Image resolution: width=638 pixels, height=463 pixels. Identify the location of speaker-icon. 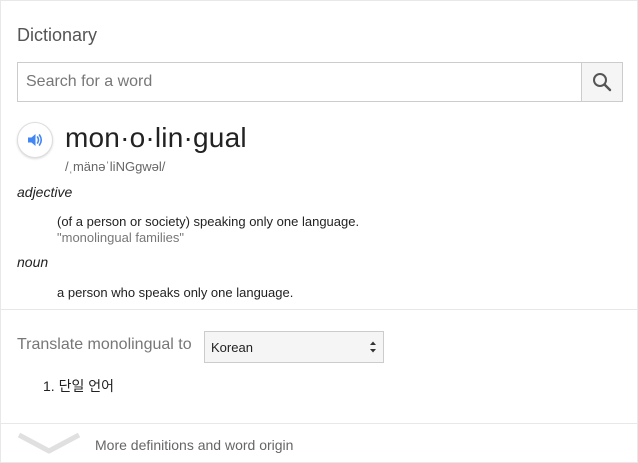
(35, 140).